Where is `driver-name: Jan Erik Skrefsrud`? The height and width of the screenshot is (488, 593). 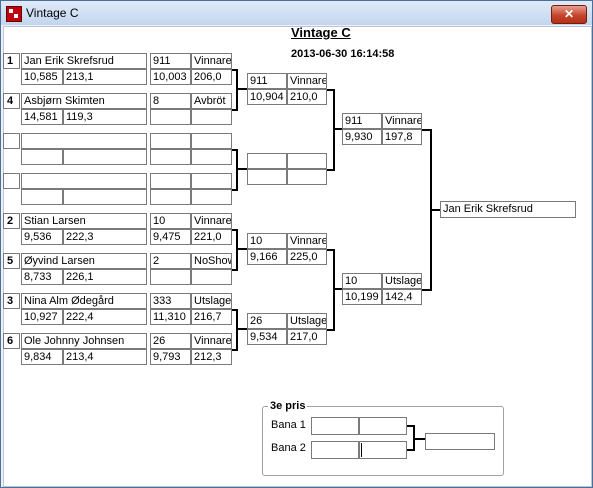
driver-name: Jan Erik Skrefsrud is located at coordinates (84, 61).